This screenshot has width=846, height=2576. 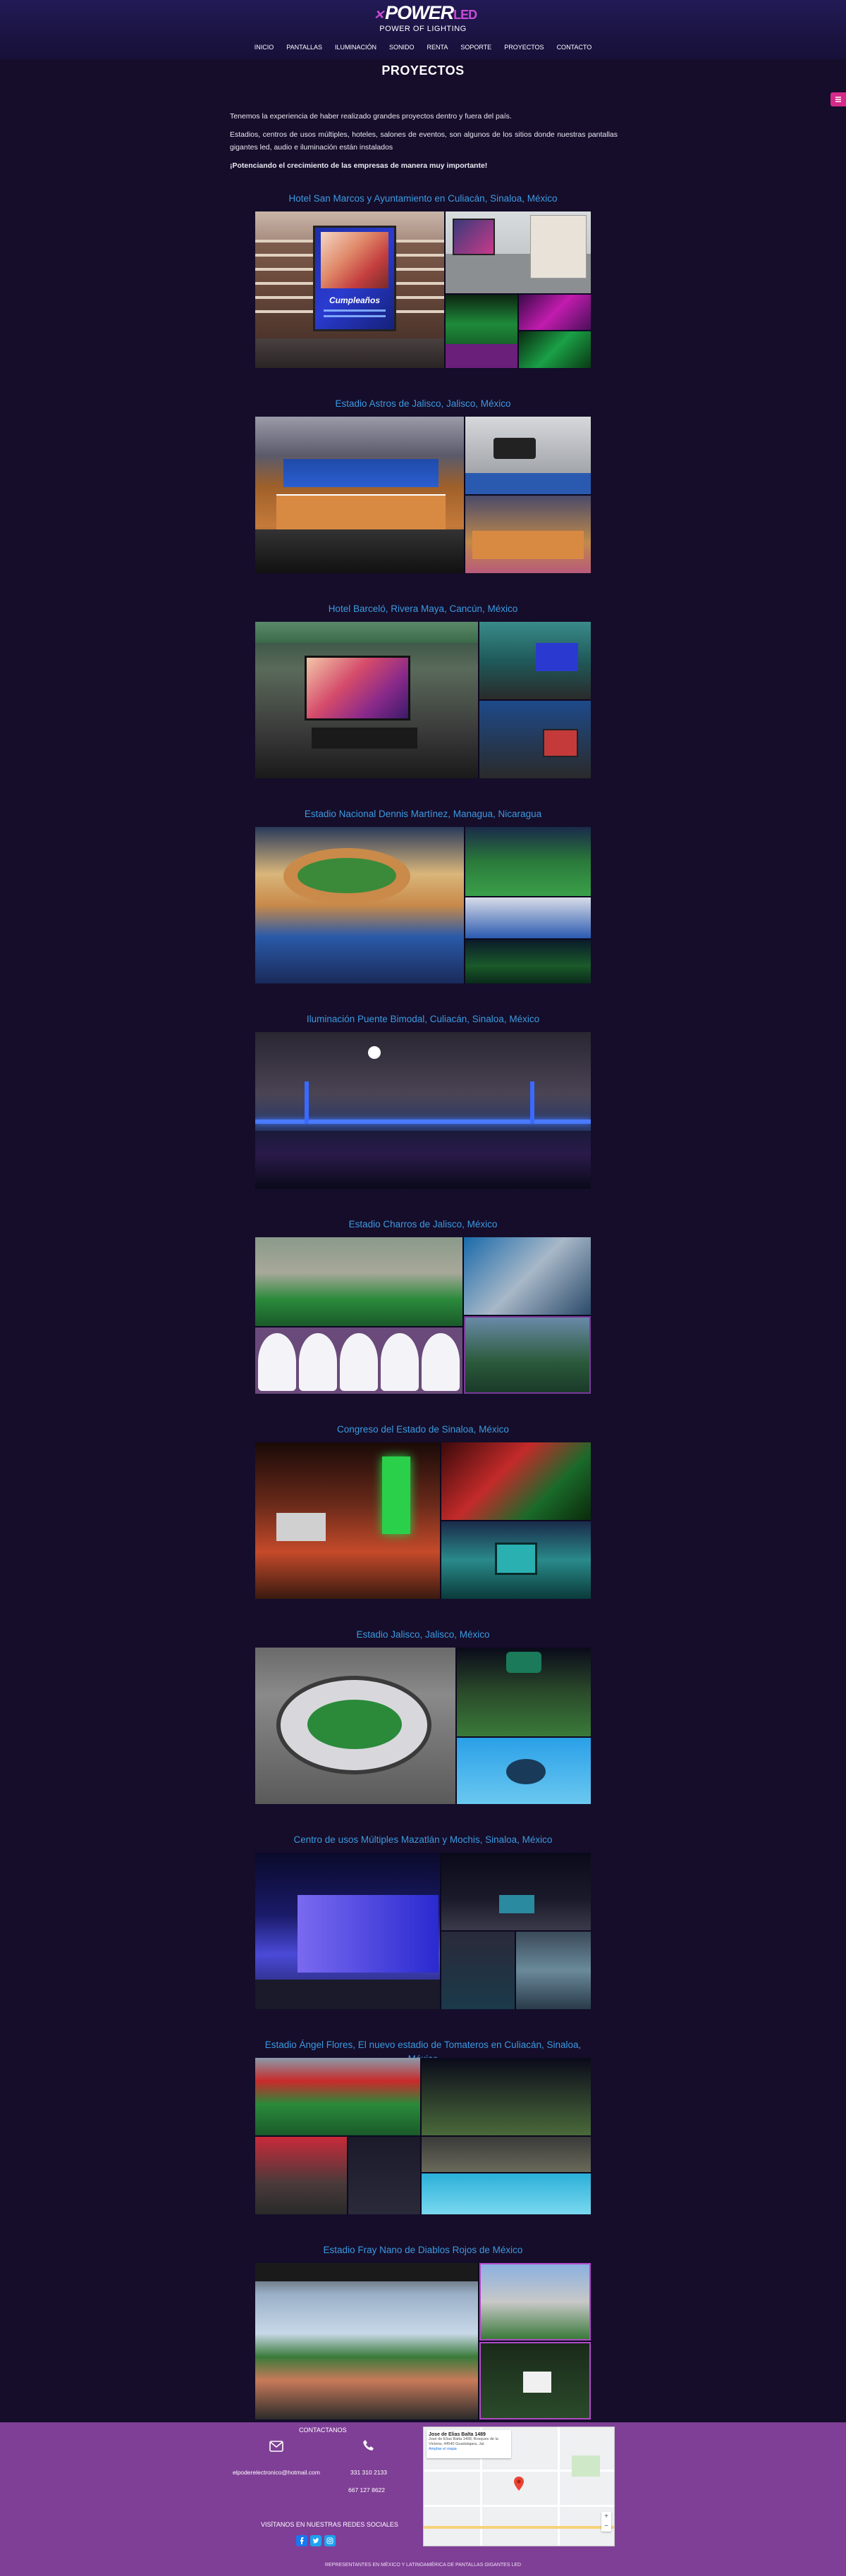 What do you see at coordinates (438, 47) in the screenshot?
I see `nav-item-renta: RENTA` at bounding box center [438, 47].